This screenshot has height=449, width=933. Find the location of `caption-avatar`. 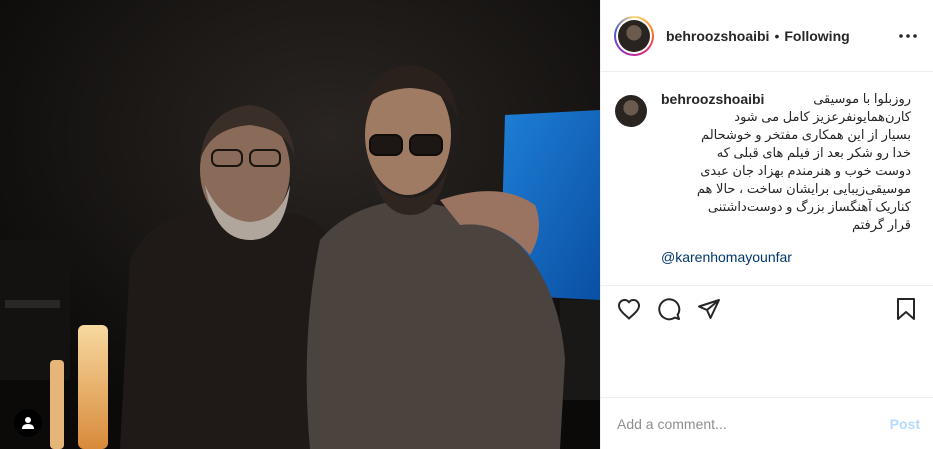

caption-avatar is located at coordinates (631, 111).